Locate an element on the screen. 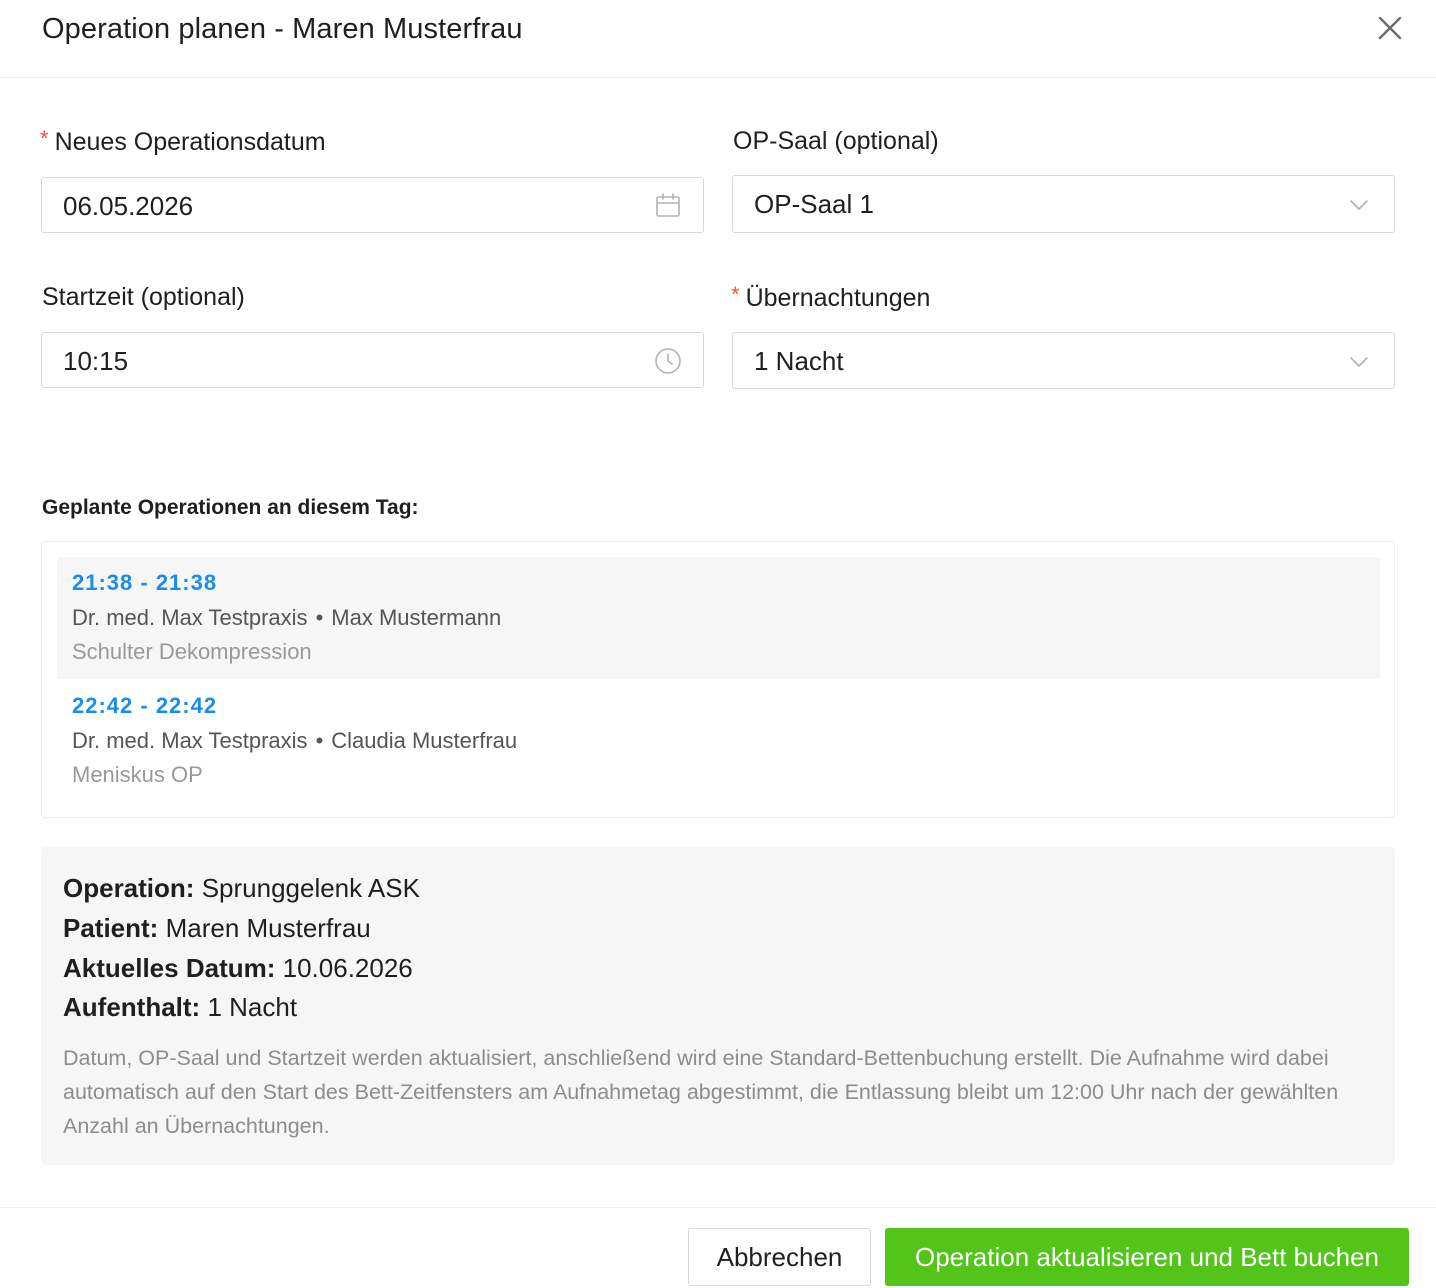 This screenshot has width=1436, height=1288. room-value: OP-Saal 1 is located at coordinates (814, 204).